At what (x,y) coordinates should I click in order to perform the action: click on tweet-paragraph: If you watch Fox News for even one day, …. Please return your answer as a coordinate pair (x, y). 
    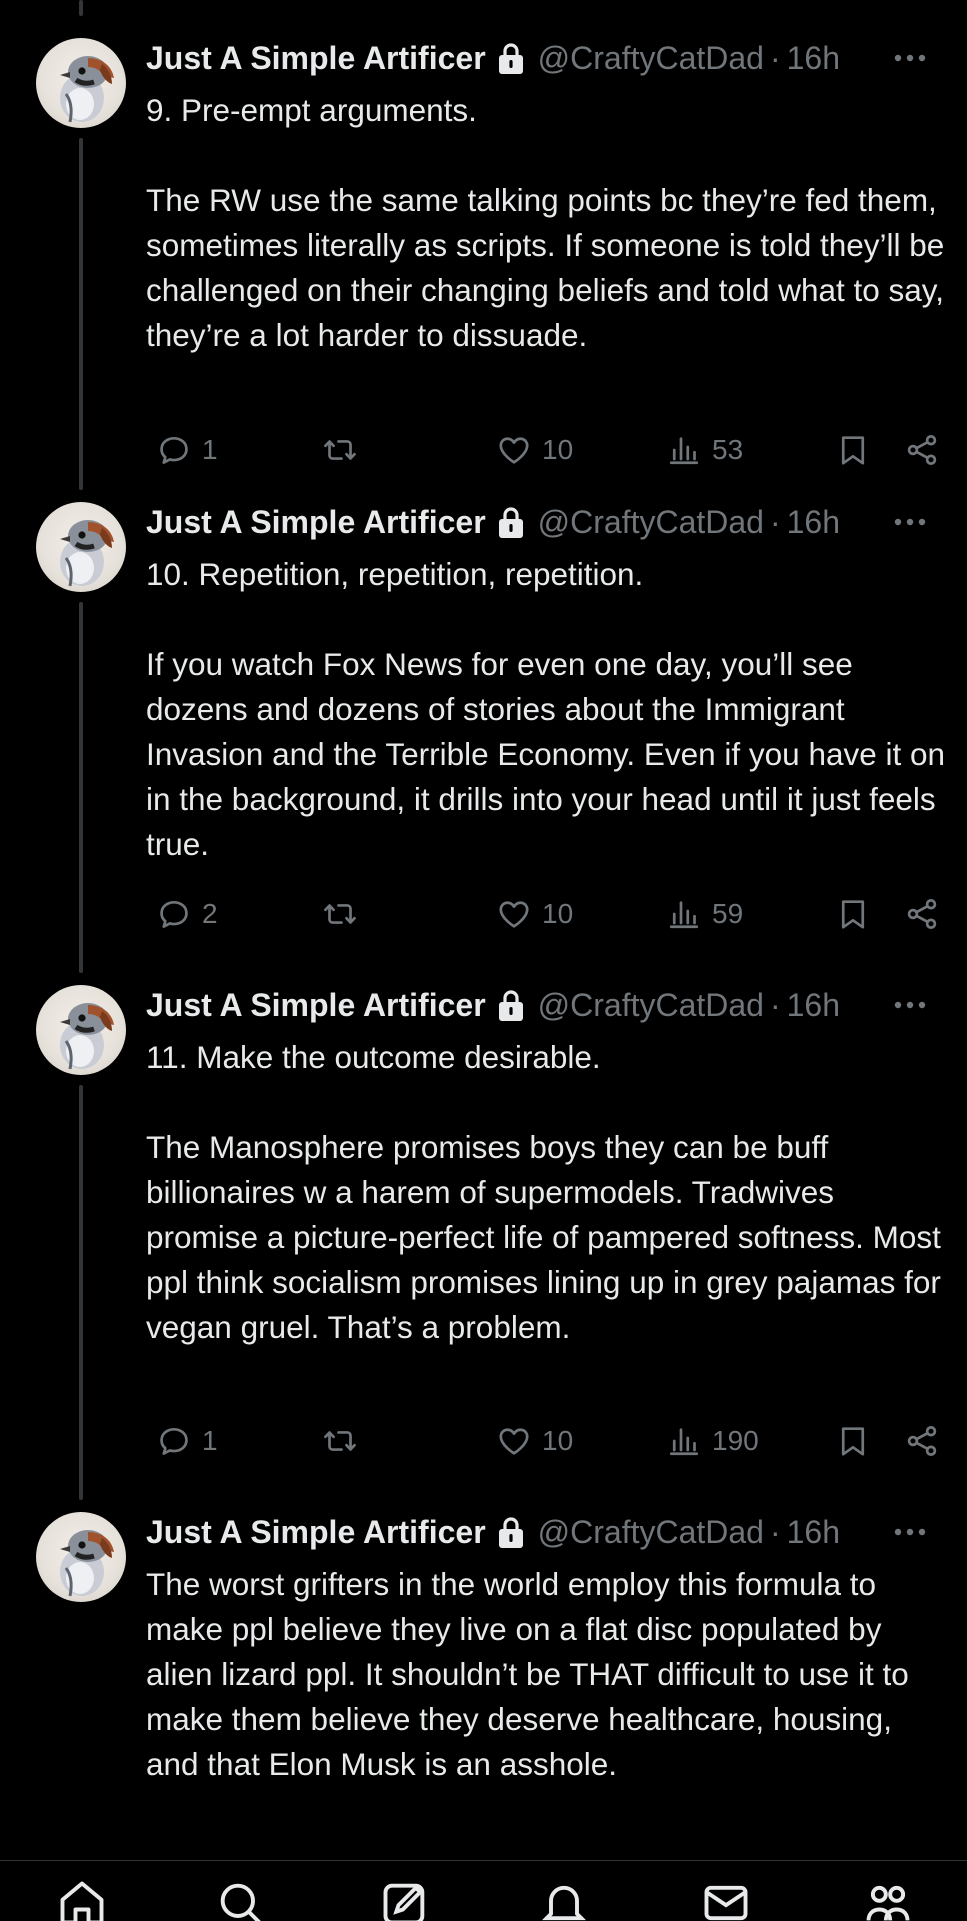
    Looking at the image, I should click on (546, 754).